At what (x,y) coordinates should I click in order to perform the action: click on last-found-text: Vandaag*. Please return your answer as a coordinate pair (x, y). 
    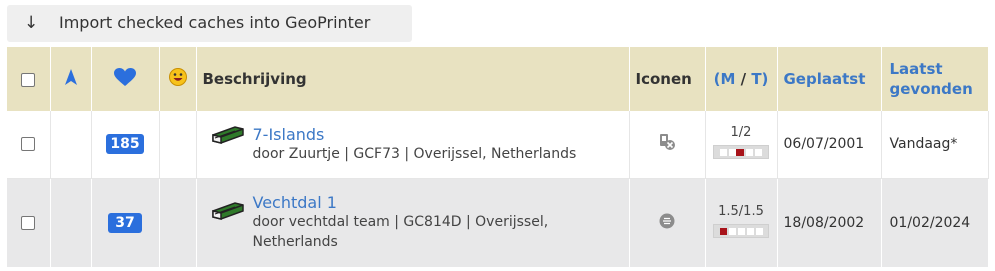
    Looking at the image, I should click on (923, 144).